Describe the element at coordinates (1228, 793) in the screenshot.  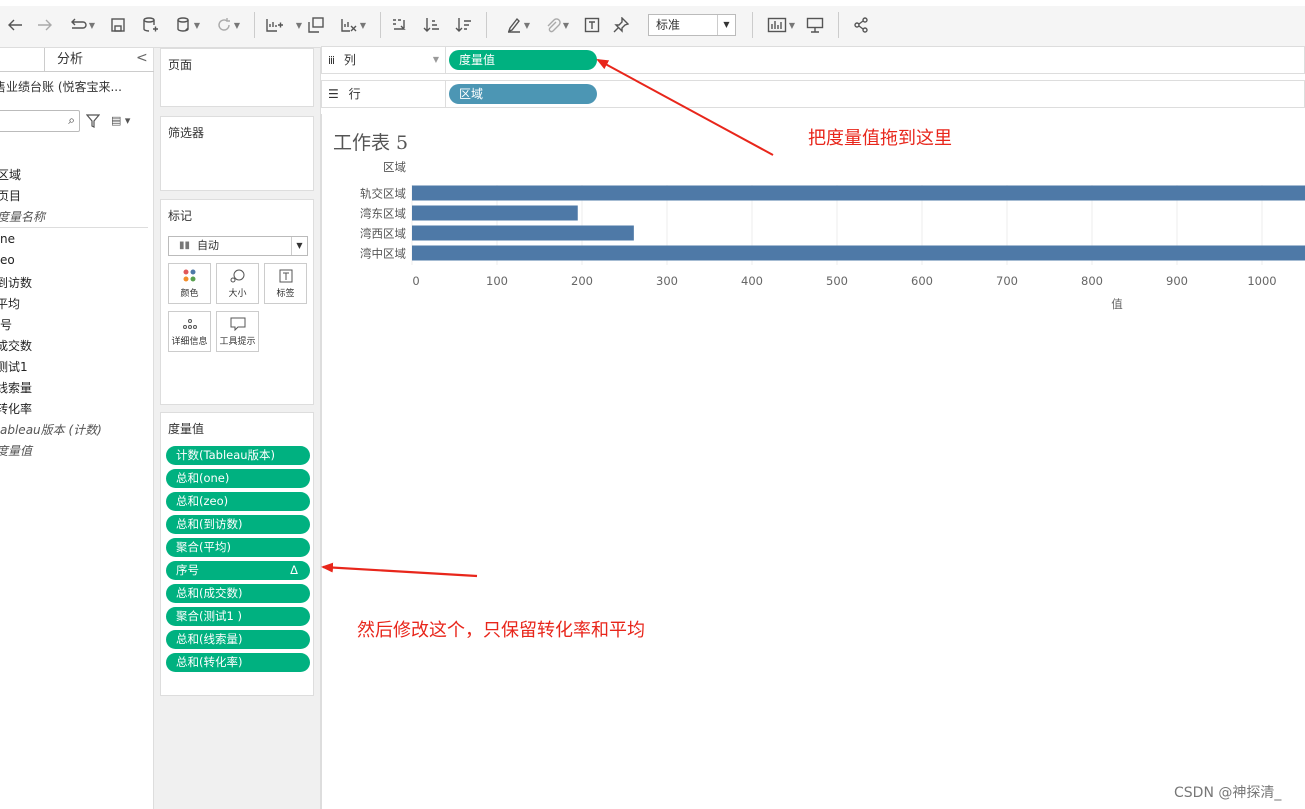
I see `watermark: CSDN @神探清_` at that location.